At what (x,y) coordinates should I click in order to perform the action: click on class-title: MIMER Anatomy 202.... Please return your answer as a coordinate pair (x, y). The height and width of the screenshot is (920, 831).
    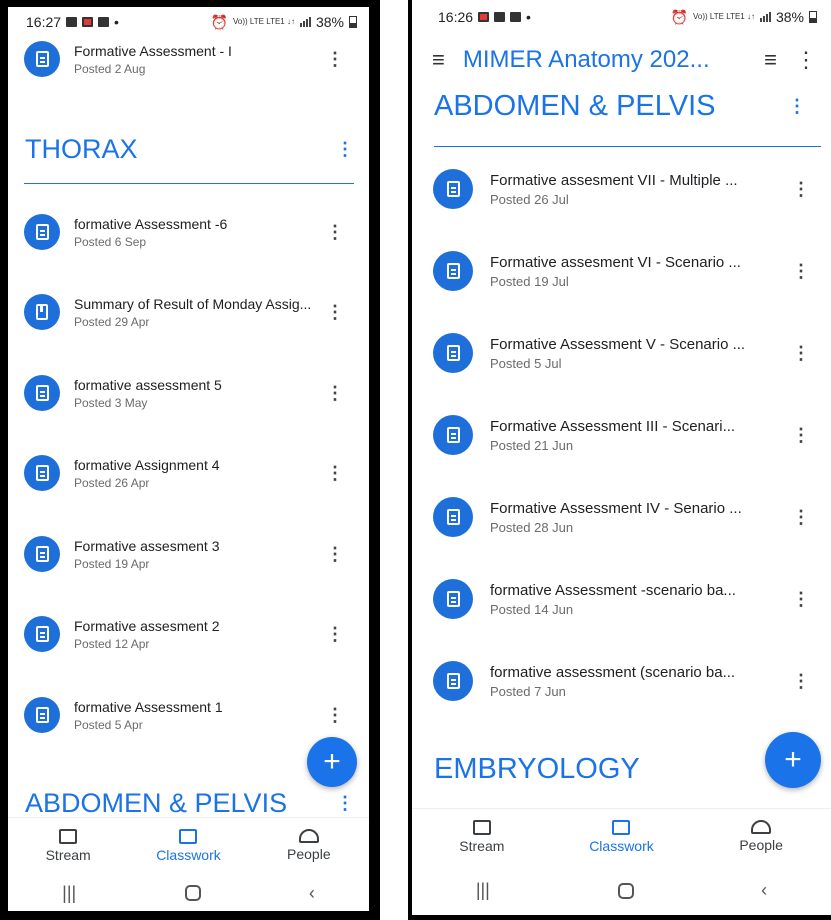
    Looking at the image, I should click on (586, 59).